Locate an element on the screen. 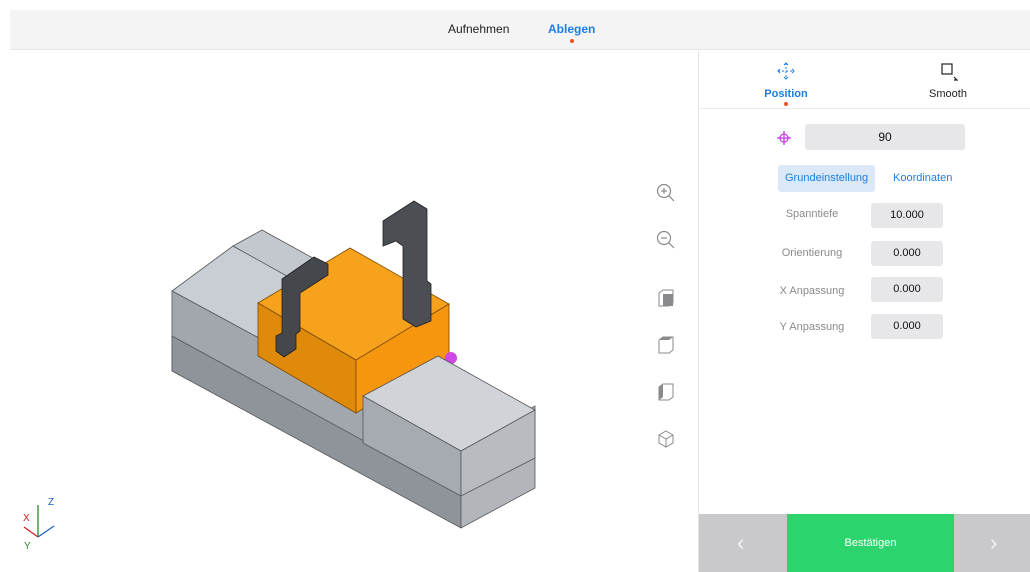 Image resolution: width=1030 pixels, height=572 pixels. tab-position: Position is located at coordinates (786, 79).